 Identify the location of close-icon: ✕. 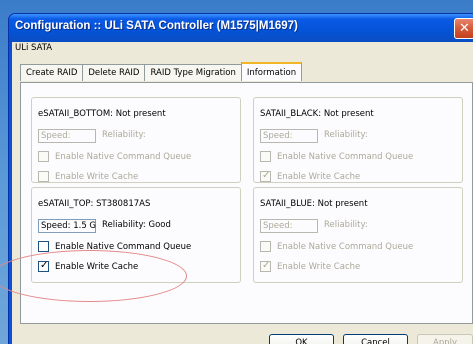
(463, 28).